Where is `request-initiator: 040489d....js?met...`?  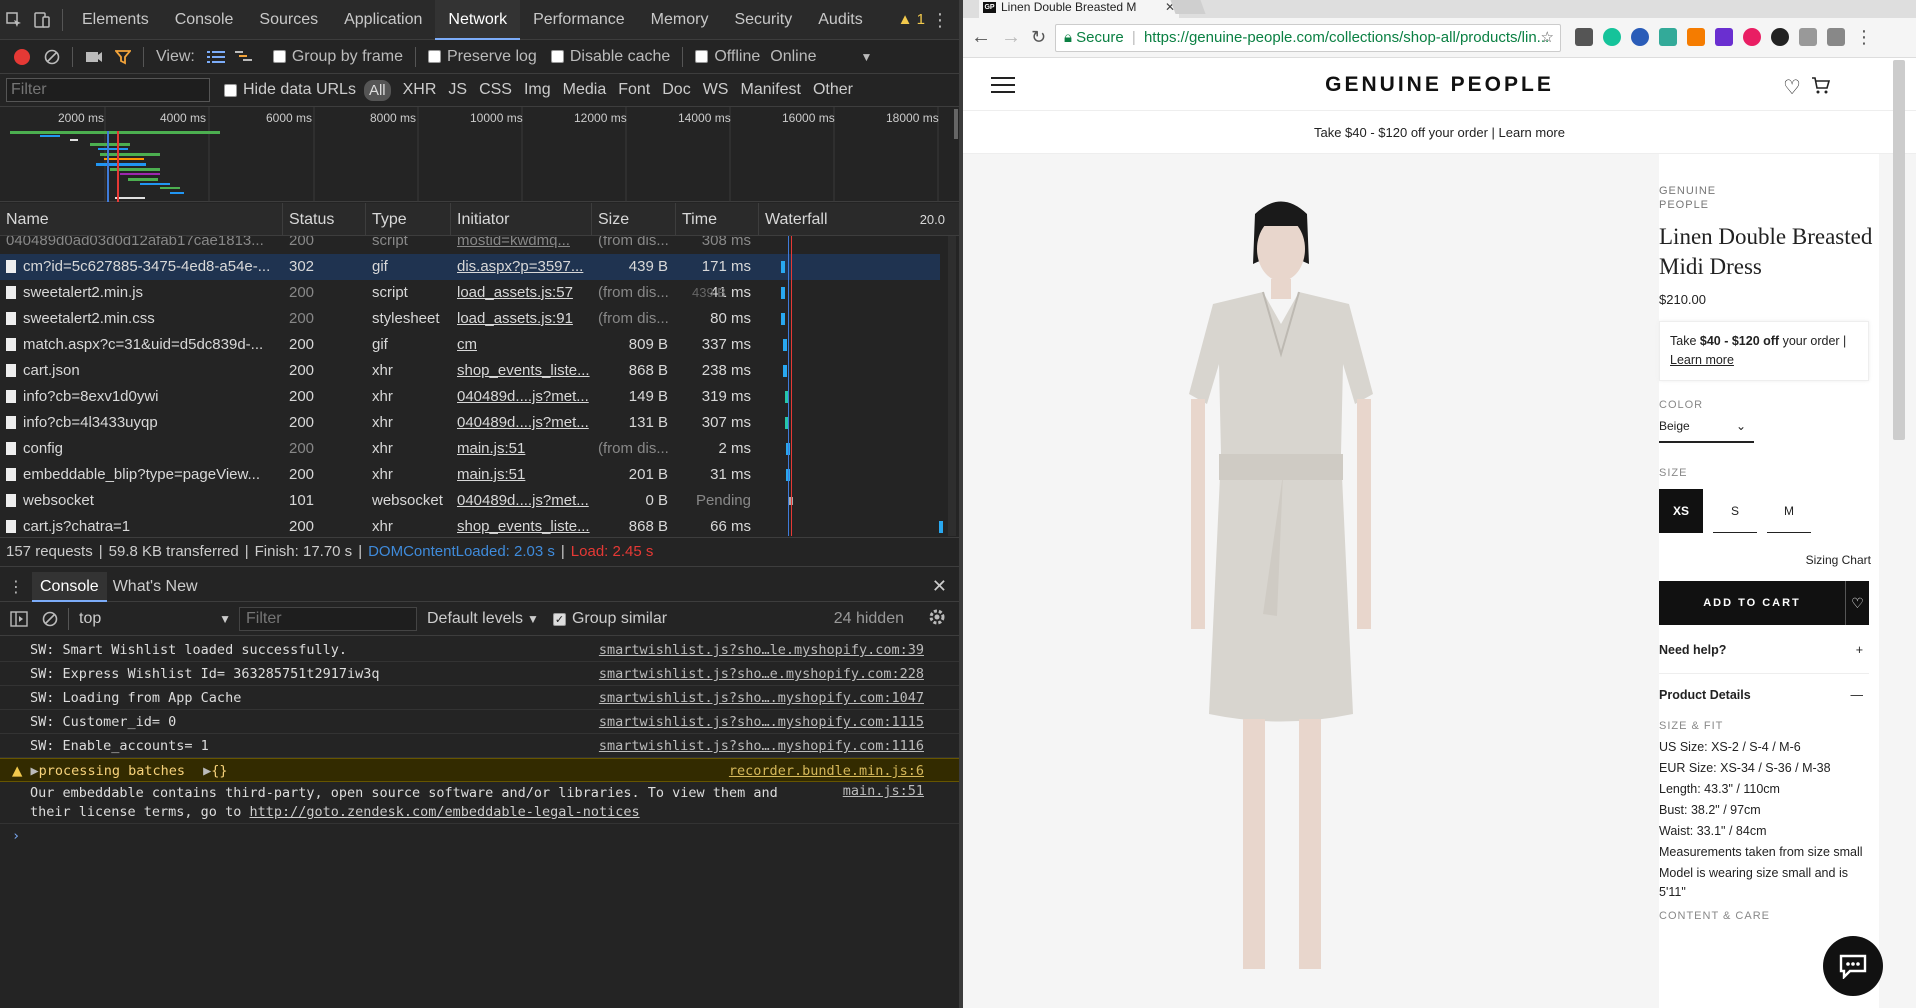
request-initiator: 040489d....js?met... is located at coordinates (521, 501).